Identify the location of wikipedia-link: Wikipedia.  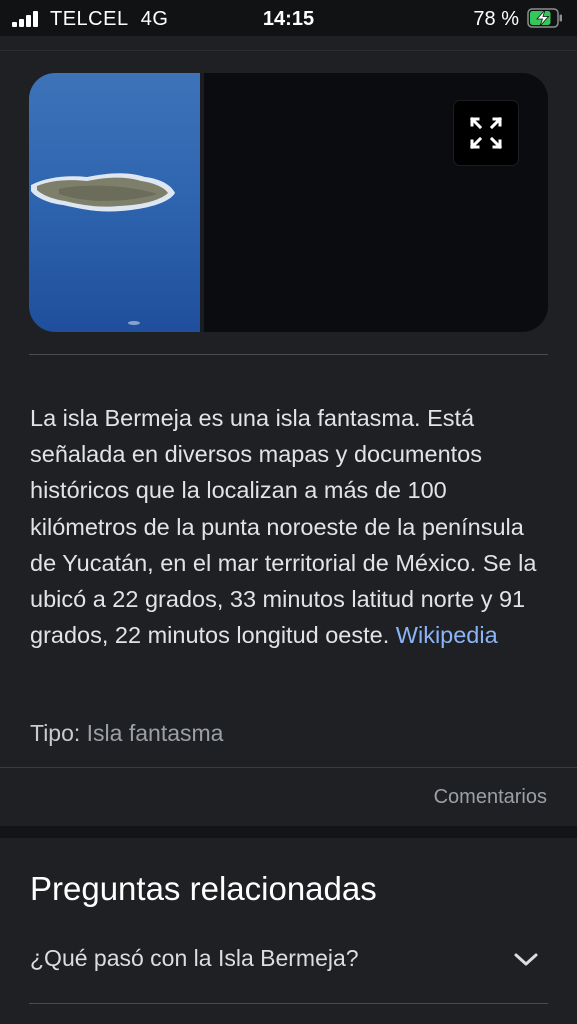
(447, 635).